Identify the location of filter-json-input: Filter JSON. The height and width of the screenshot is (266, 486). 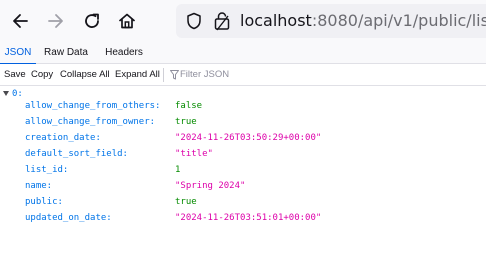
(204, 75).